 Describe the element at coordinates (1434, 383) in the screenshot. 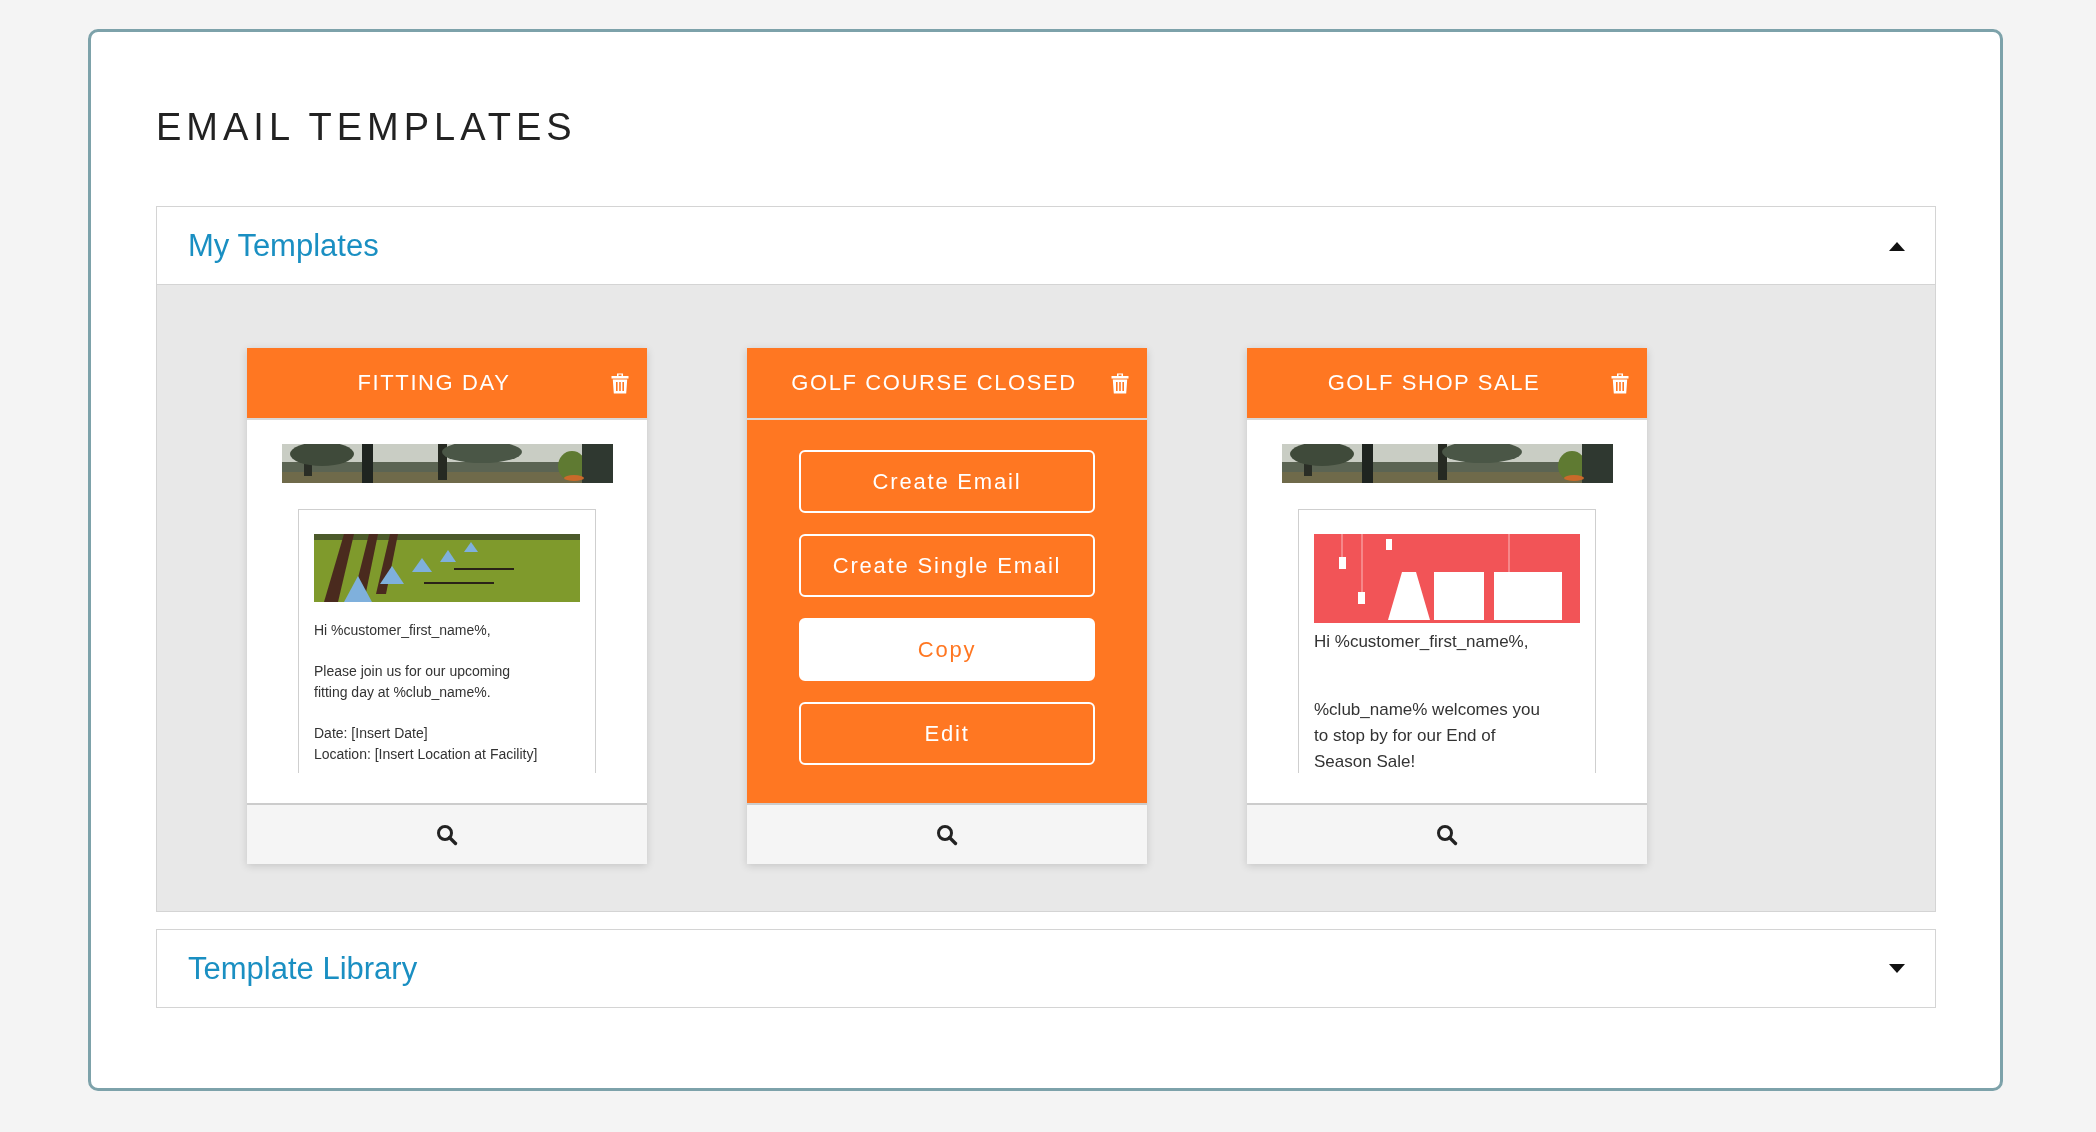

I see `card-title: GOLF SHOP SALE` at that location.